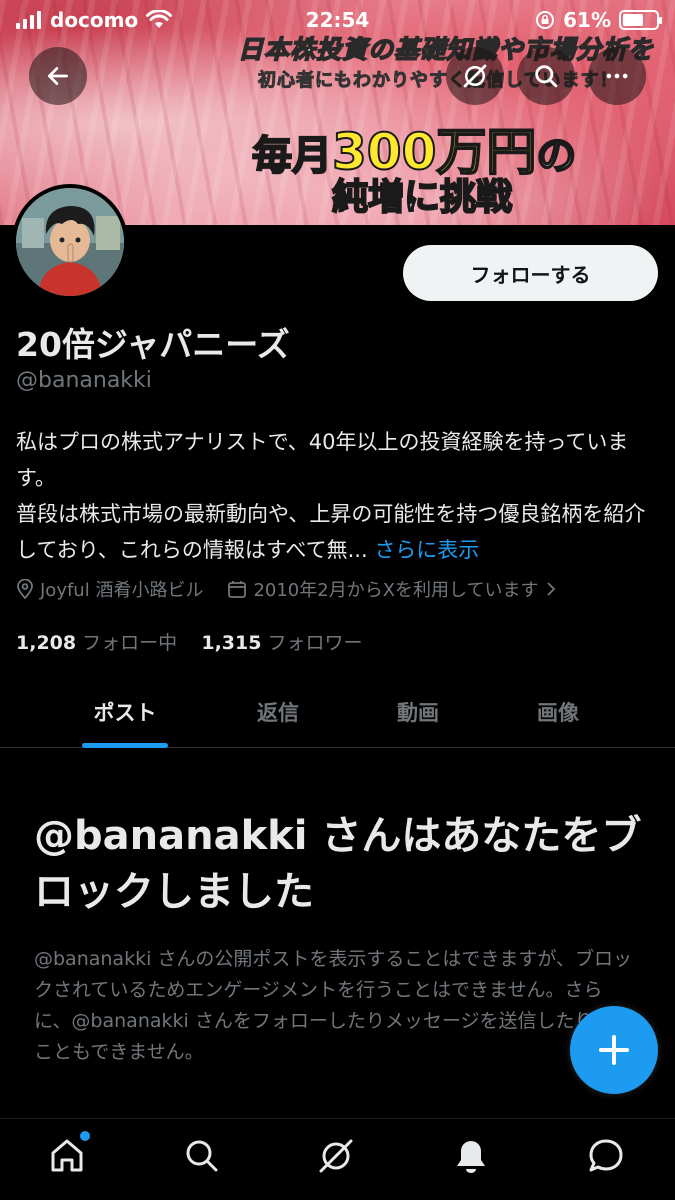 This screenshot has height=1200, width=675. I want to click on compose-post-button, so click(614, 1050).